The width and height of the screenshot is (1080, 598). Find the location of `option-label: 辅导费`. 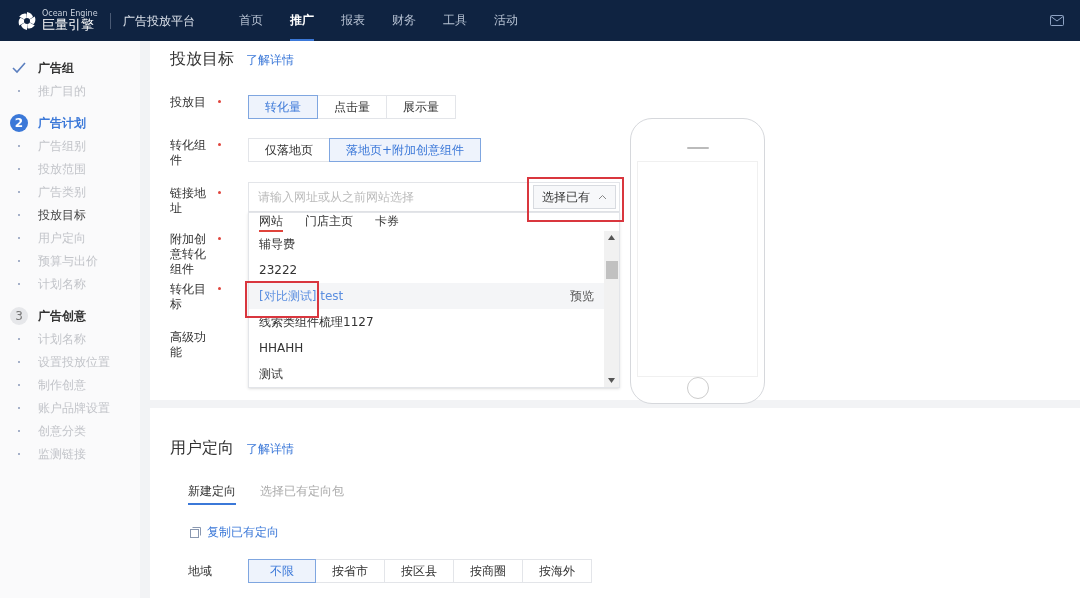

option-label: 辅导费 is located at coordinates (277, 244).